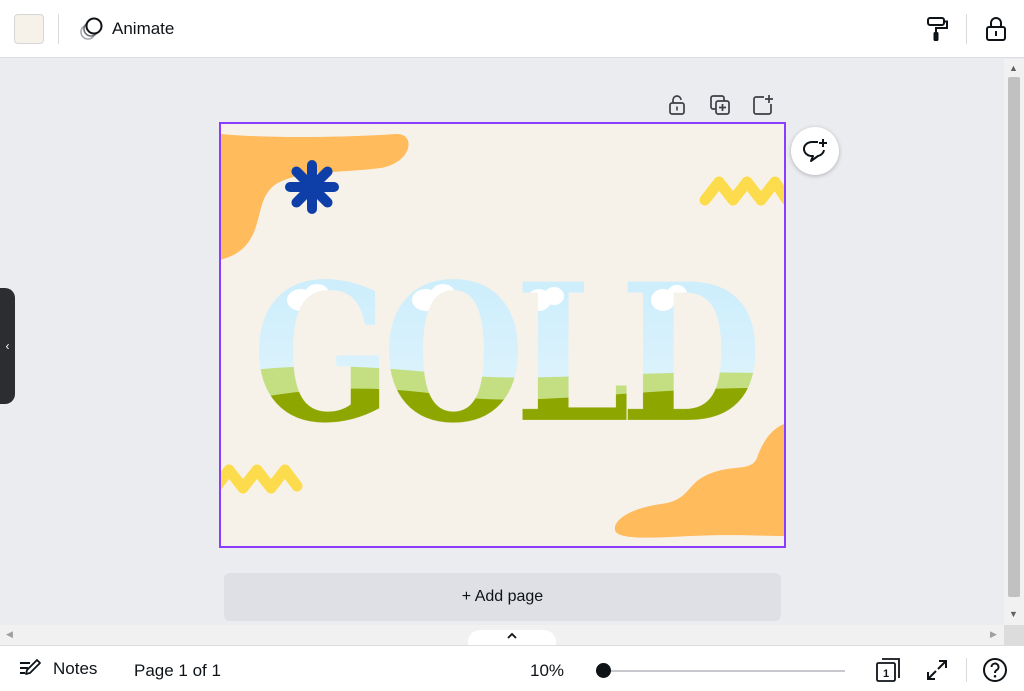 This screenshot has height=691, width=1024. I want to click on zoom-slider-thumb, so click(603, 670).